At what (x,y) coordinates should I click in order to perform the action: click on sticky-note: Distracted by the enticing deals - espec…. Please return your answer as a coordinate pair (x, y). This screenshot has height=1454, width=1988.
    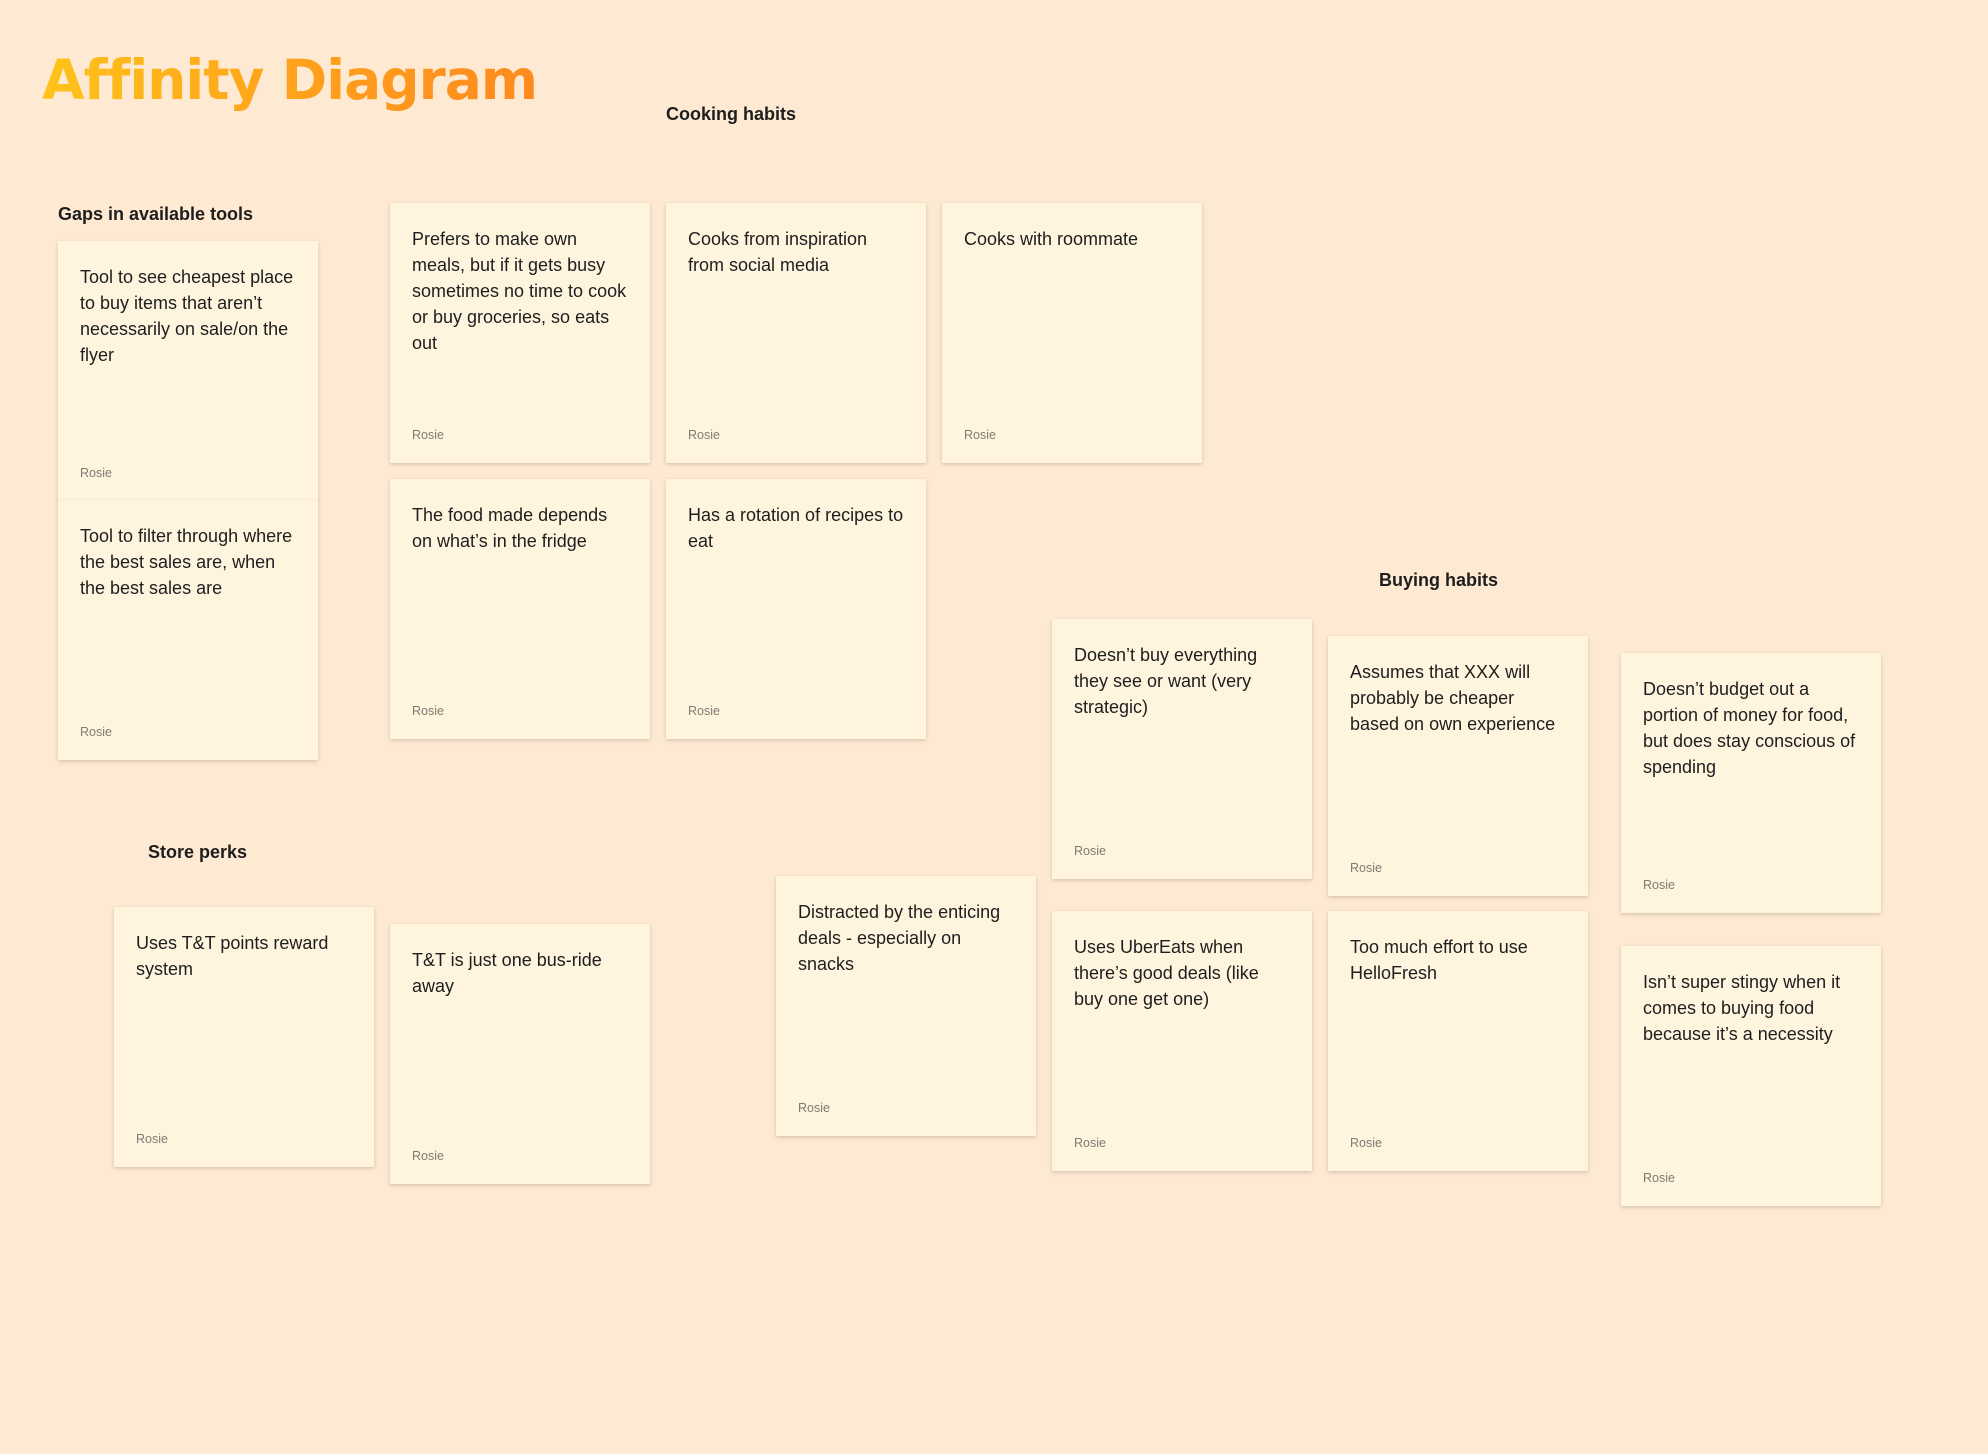
    Looking at the image, I should click on (906, 1006).